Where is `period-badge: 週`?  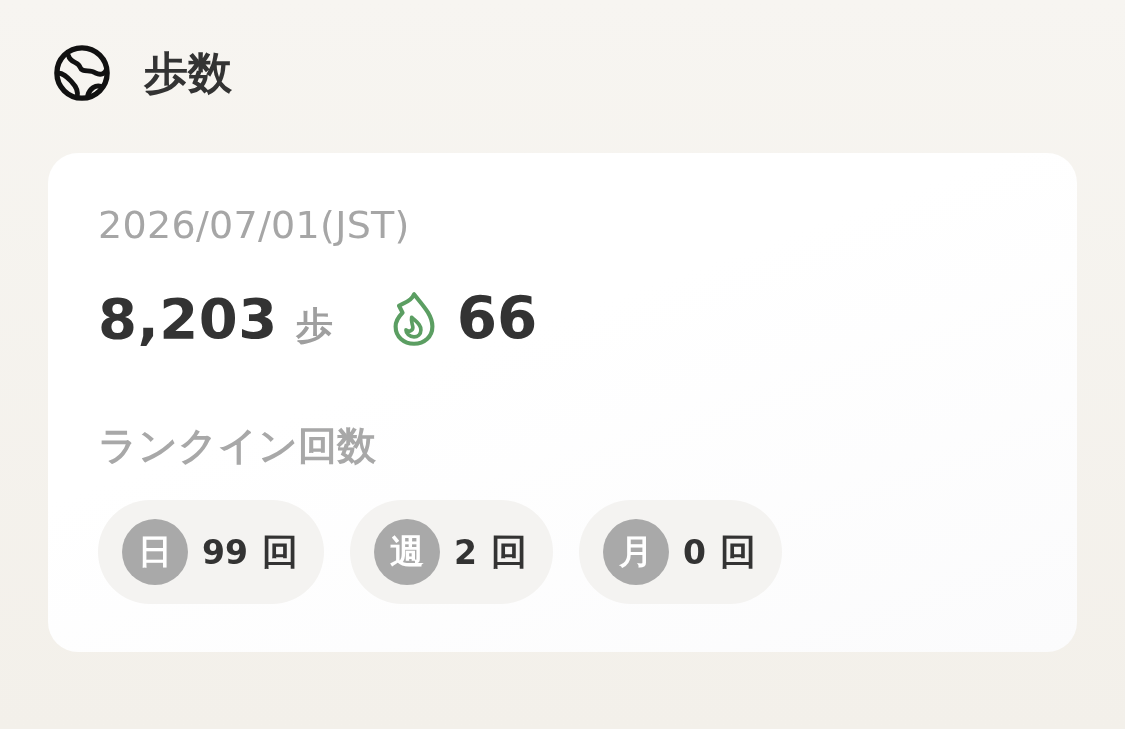
period-badge: 週 is located at coordinates (406, 552).